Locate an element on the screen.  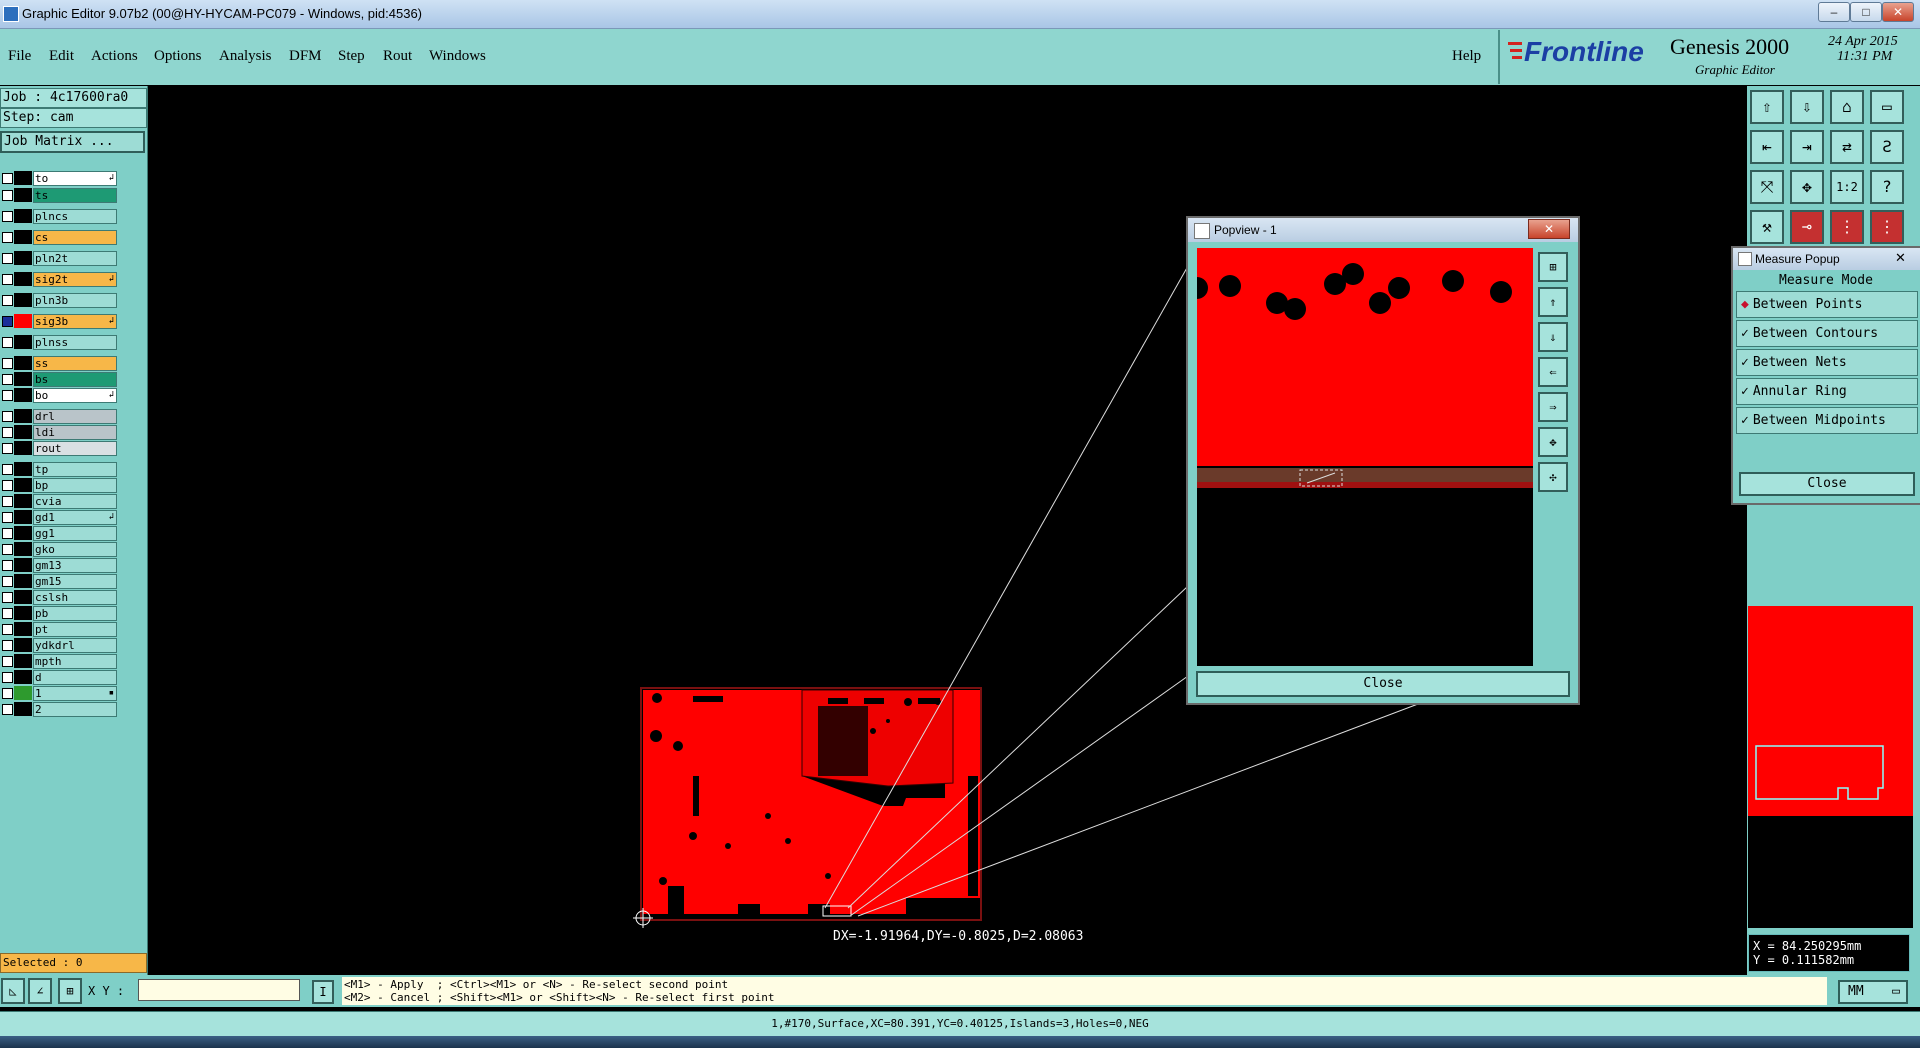
layer-name: plnss is located at coordinates (75, 342).